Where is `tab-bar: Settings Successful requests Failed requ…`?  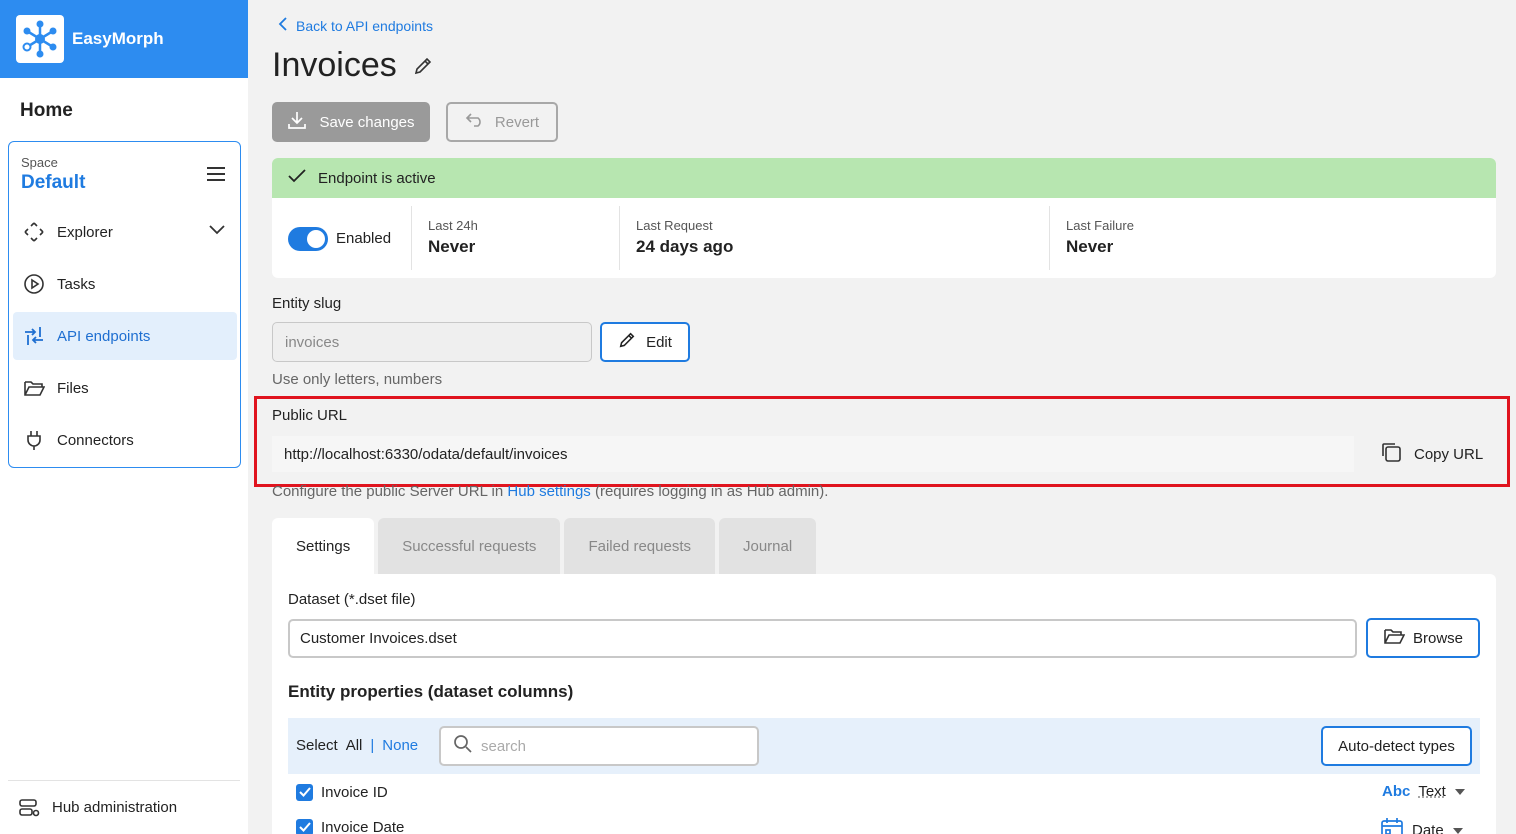
tab-bar: Settings Successful requests Failed requ… is located at coordinates (544, 546).